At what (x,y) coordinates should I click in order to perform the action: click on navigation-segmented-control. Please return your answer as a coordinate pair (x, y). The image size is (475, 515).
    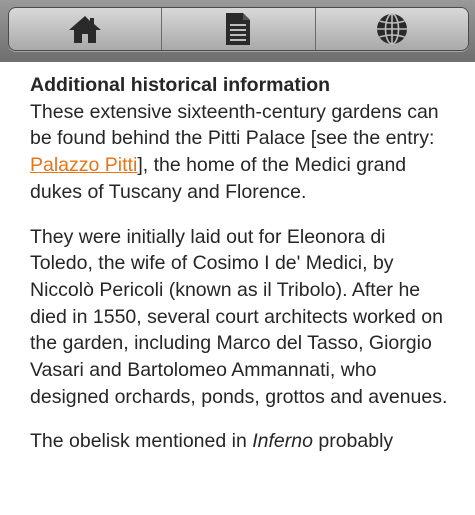
    Looking at the image, I should click on (238, 29).